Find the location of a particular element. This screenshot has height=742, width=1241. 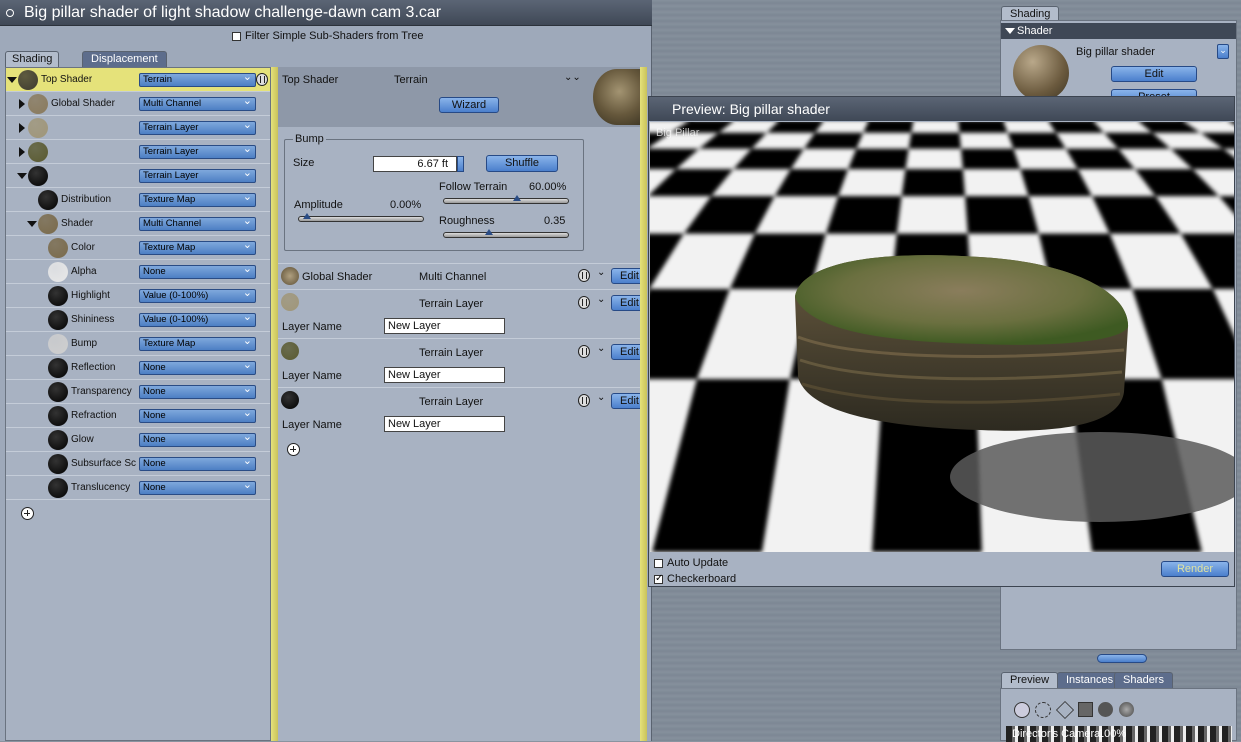

tab-displacement: Displacement is located at coordinates (124, 59).